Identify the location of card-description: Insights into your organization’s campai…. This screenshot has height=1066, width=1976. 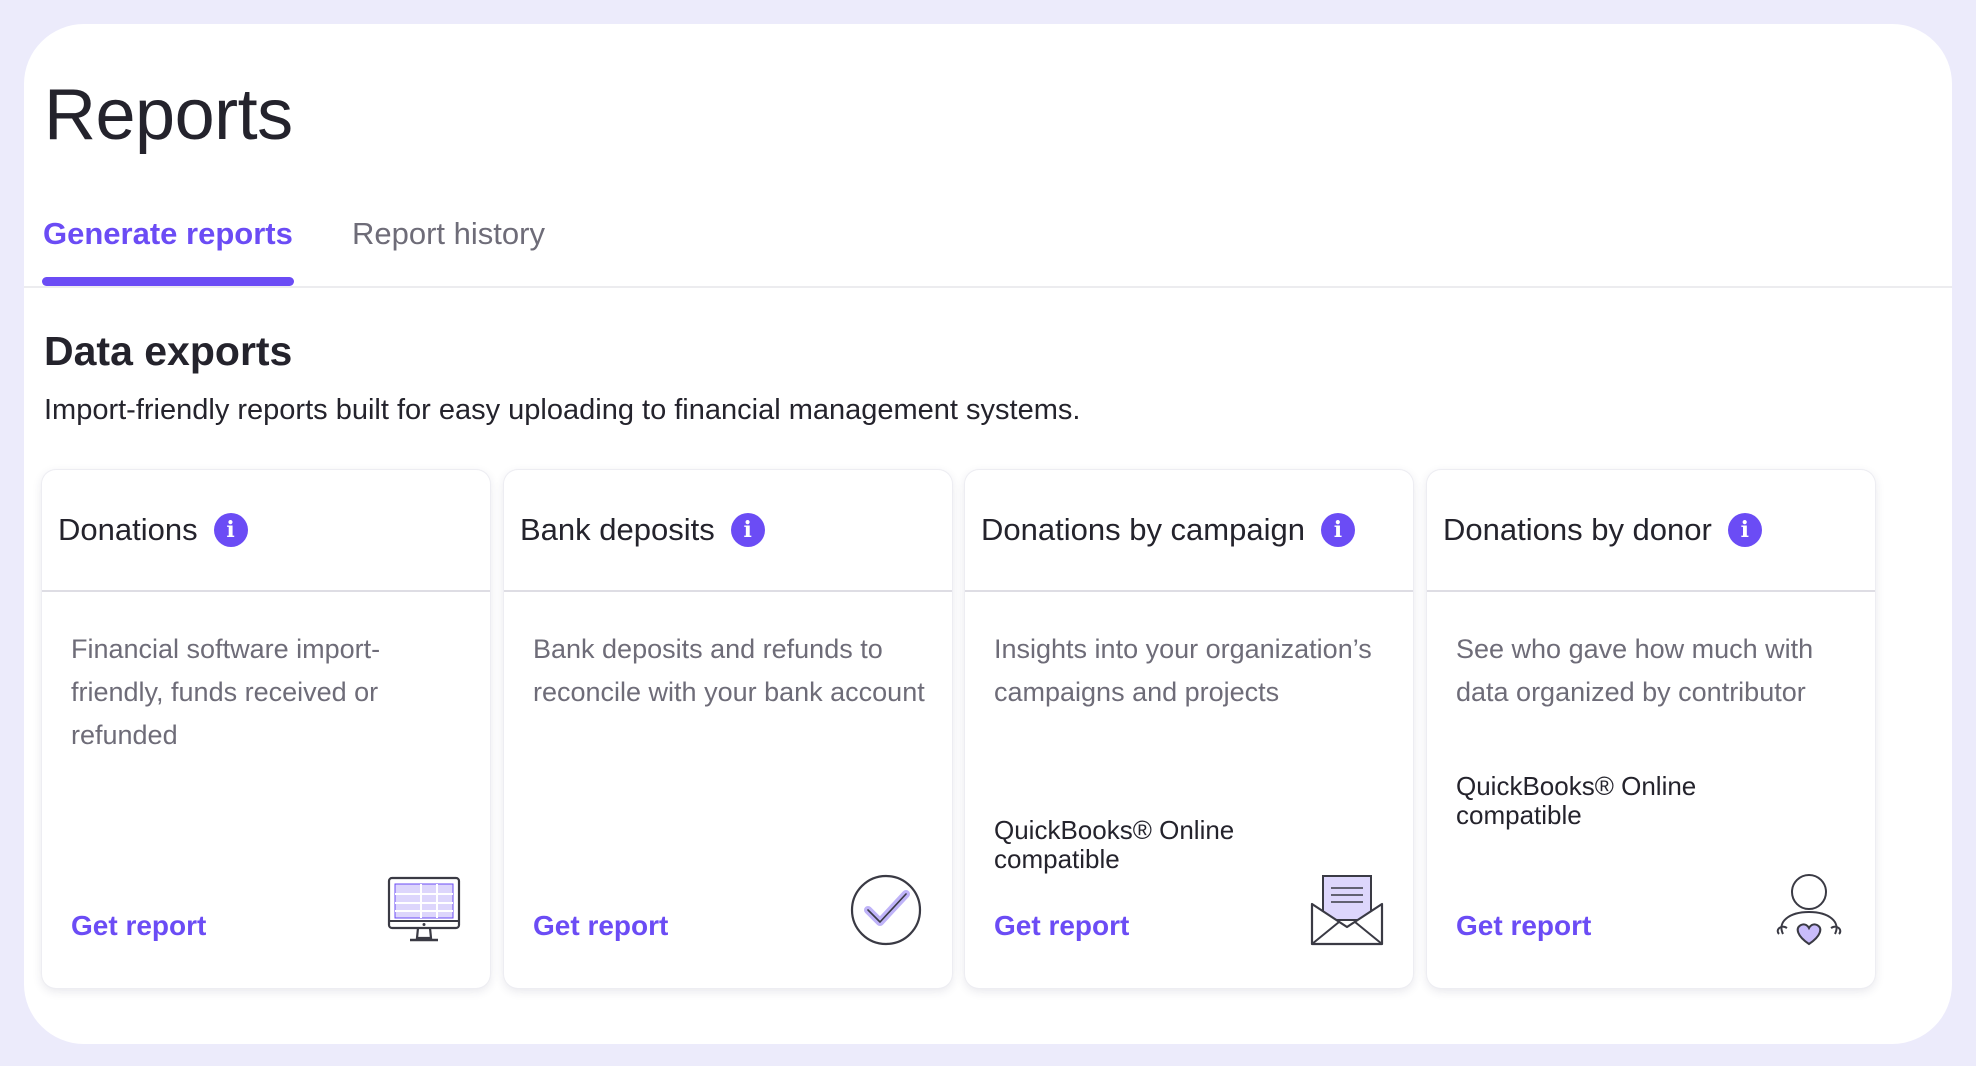
(1183, 670).